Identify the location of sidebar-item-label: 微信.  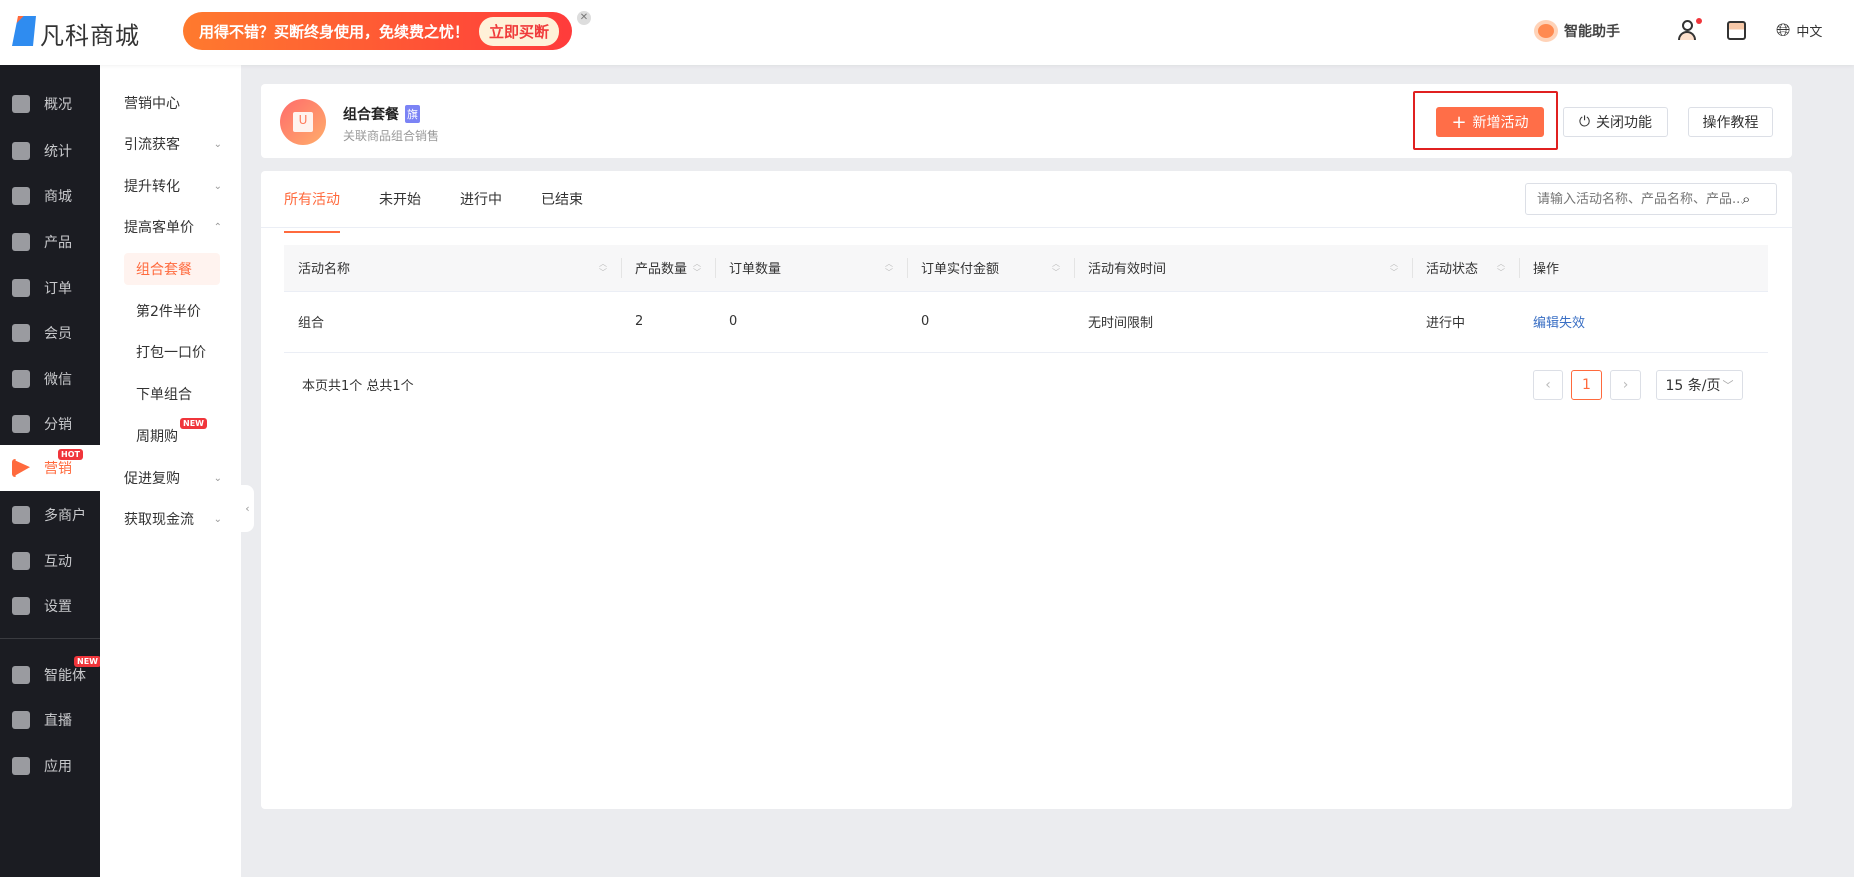
(58, 379).